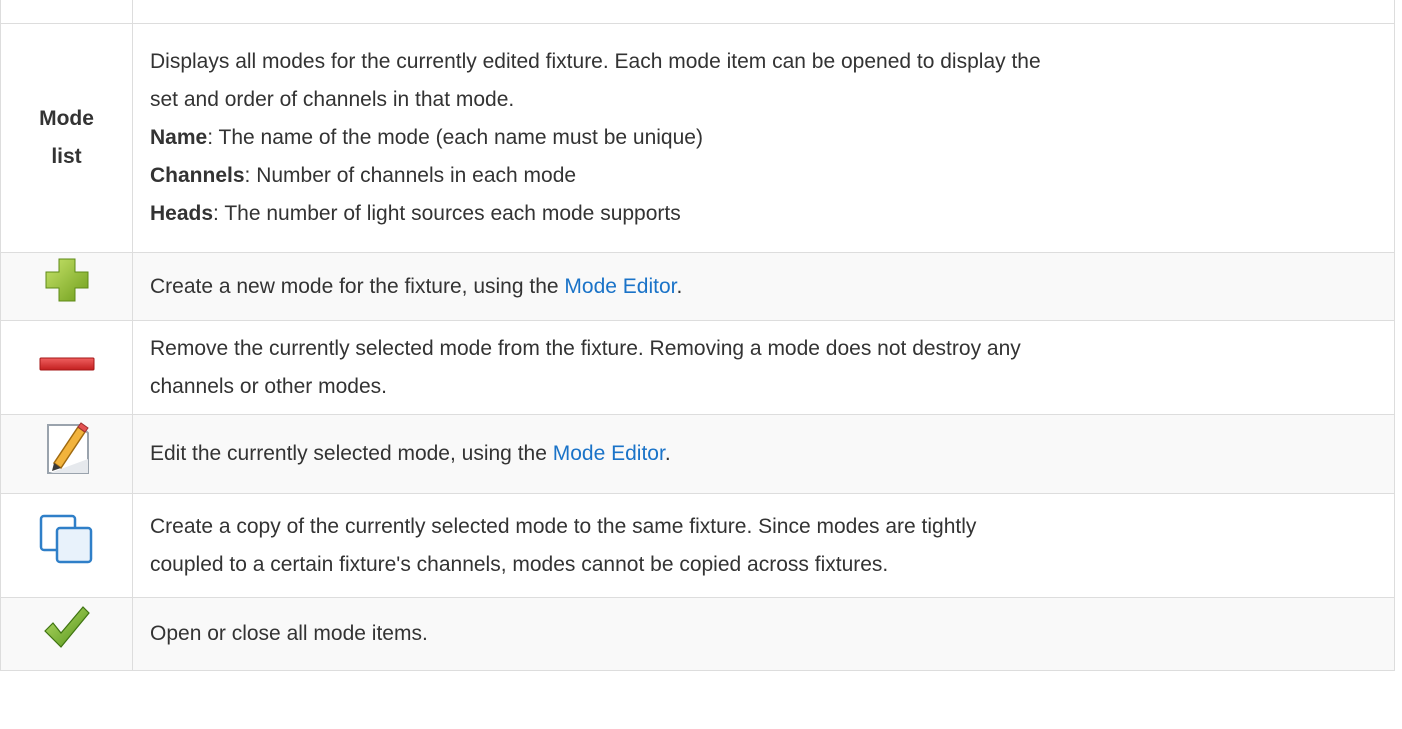 The height and width of the screenshot is (729, 1402). Describe the element at coordinates (268, 386) in the screenshot. I see `desc-line: channels or other modes.` at that location.